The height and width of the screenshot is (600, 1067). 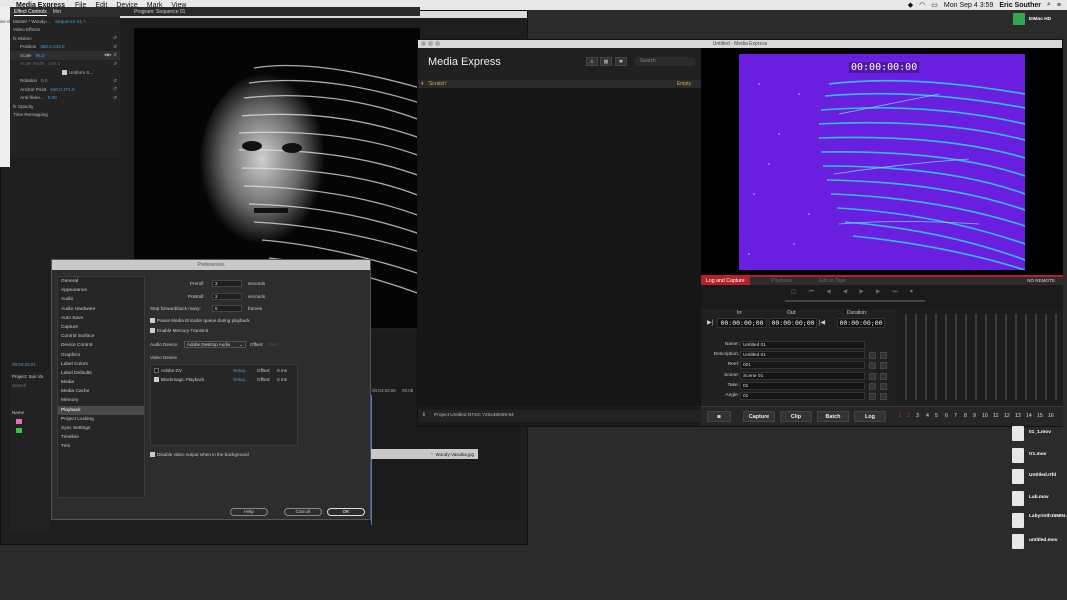 What do you see at coordinates (65, 81) in the screenshot?
I see `ec-row-rotation: Rotation 0.0 ↺` at bounding box center [65, 81].